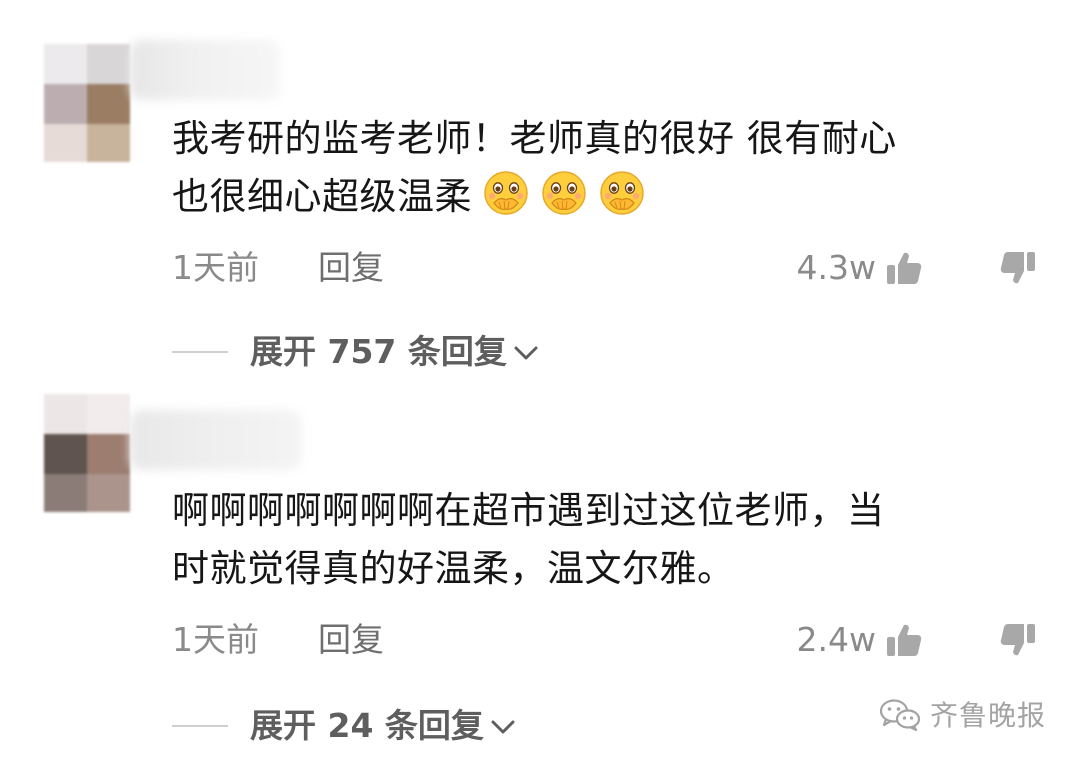 This screenshot has width=1080, height=762. I want to click on comment-text: 我考研的监考老师！老师真的很好 很有耐心 也很细心超级温柔, so click(597, 168).